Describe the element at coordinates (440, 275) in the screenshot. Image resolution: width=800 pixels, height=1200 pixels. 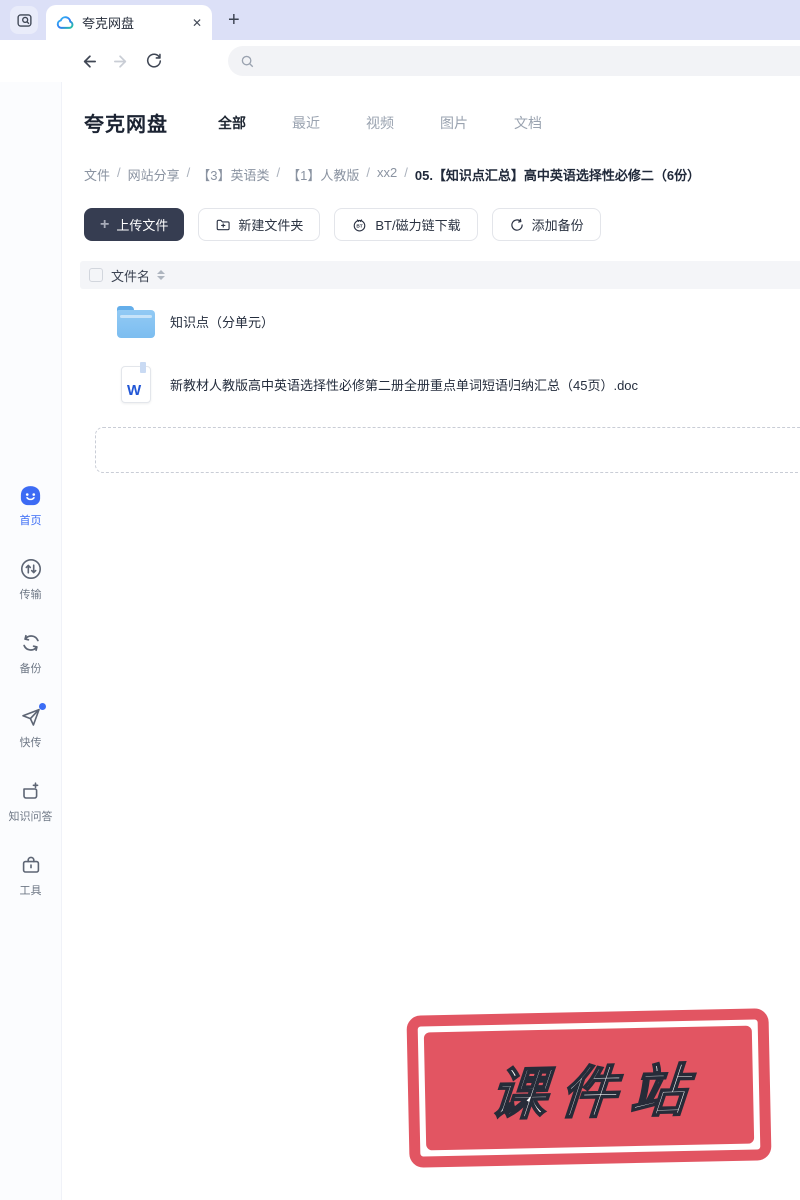
I see `file-table-header: 文件名` at that location.